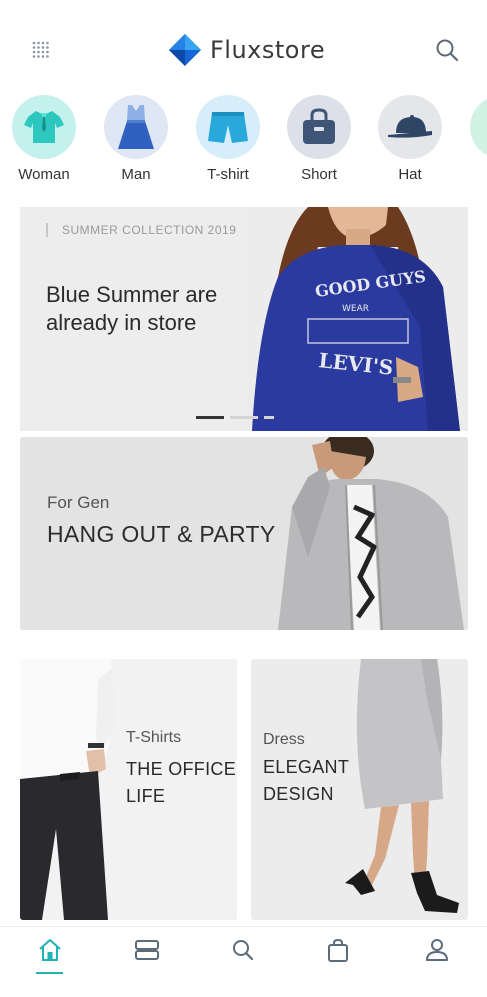 The image size is (487, 997). What do you see at coordinates (132, 308) in the screenshot?
I see `hero-title: Blue Summer are already in store` at bounding box center [132, 308].